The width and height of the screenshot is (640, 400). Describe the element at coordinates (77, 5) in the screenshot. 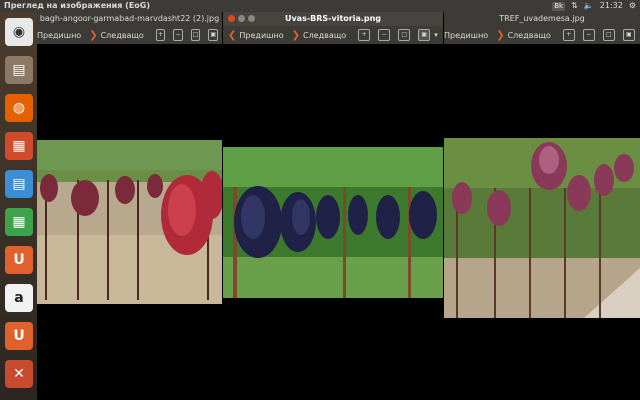

I see `panel-app-title: Преглед на изображения (EoG)` at that location.